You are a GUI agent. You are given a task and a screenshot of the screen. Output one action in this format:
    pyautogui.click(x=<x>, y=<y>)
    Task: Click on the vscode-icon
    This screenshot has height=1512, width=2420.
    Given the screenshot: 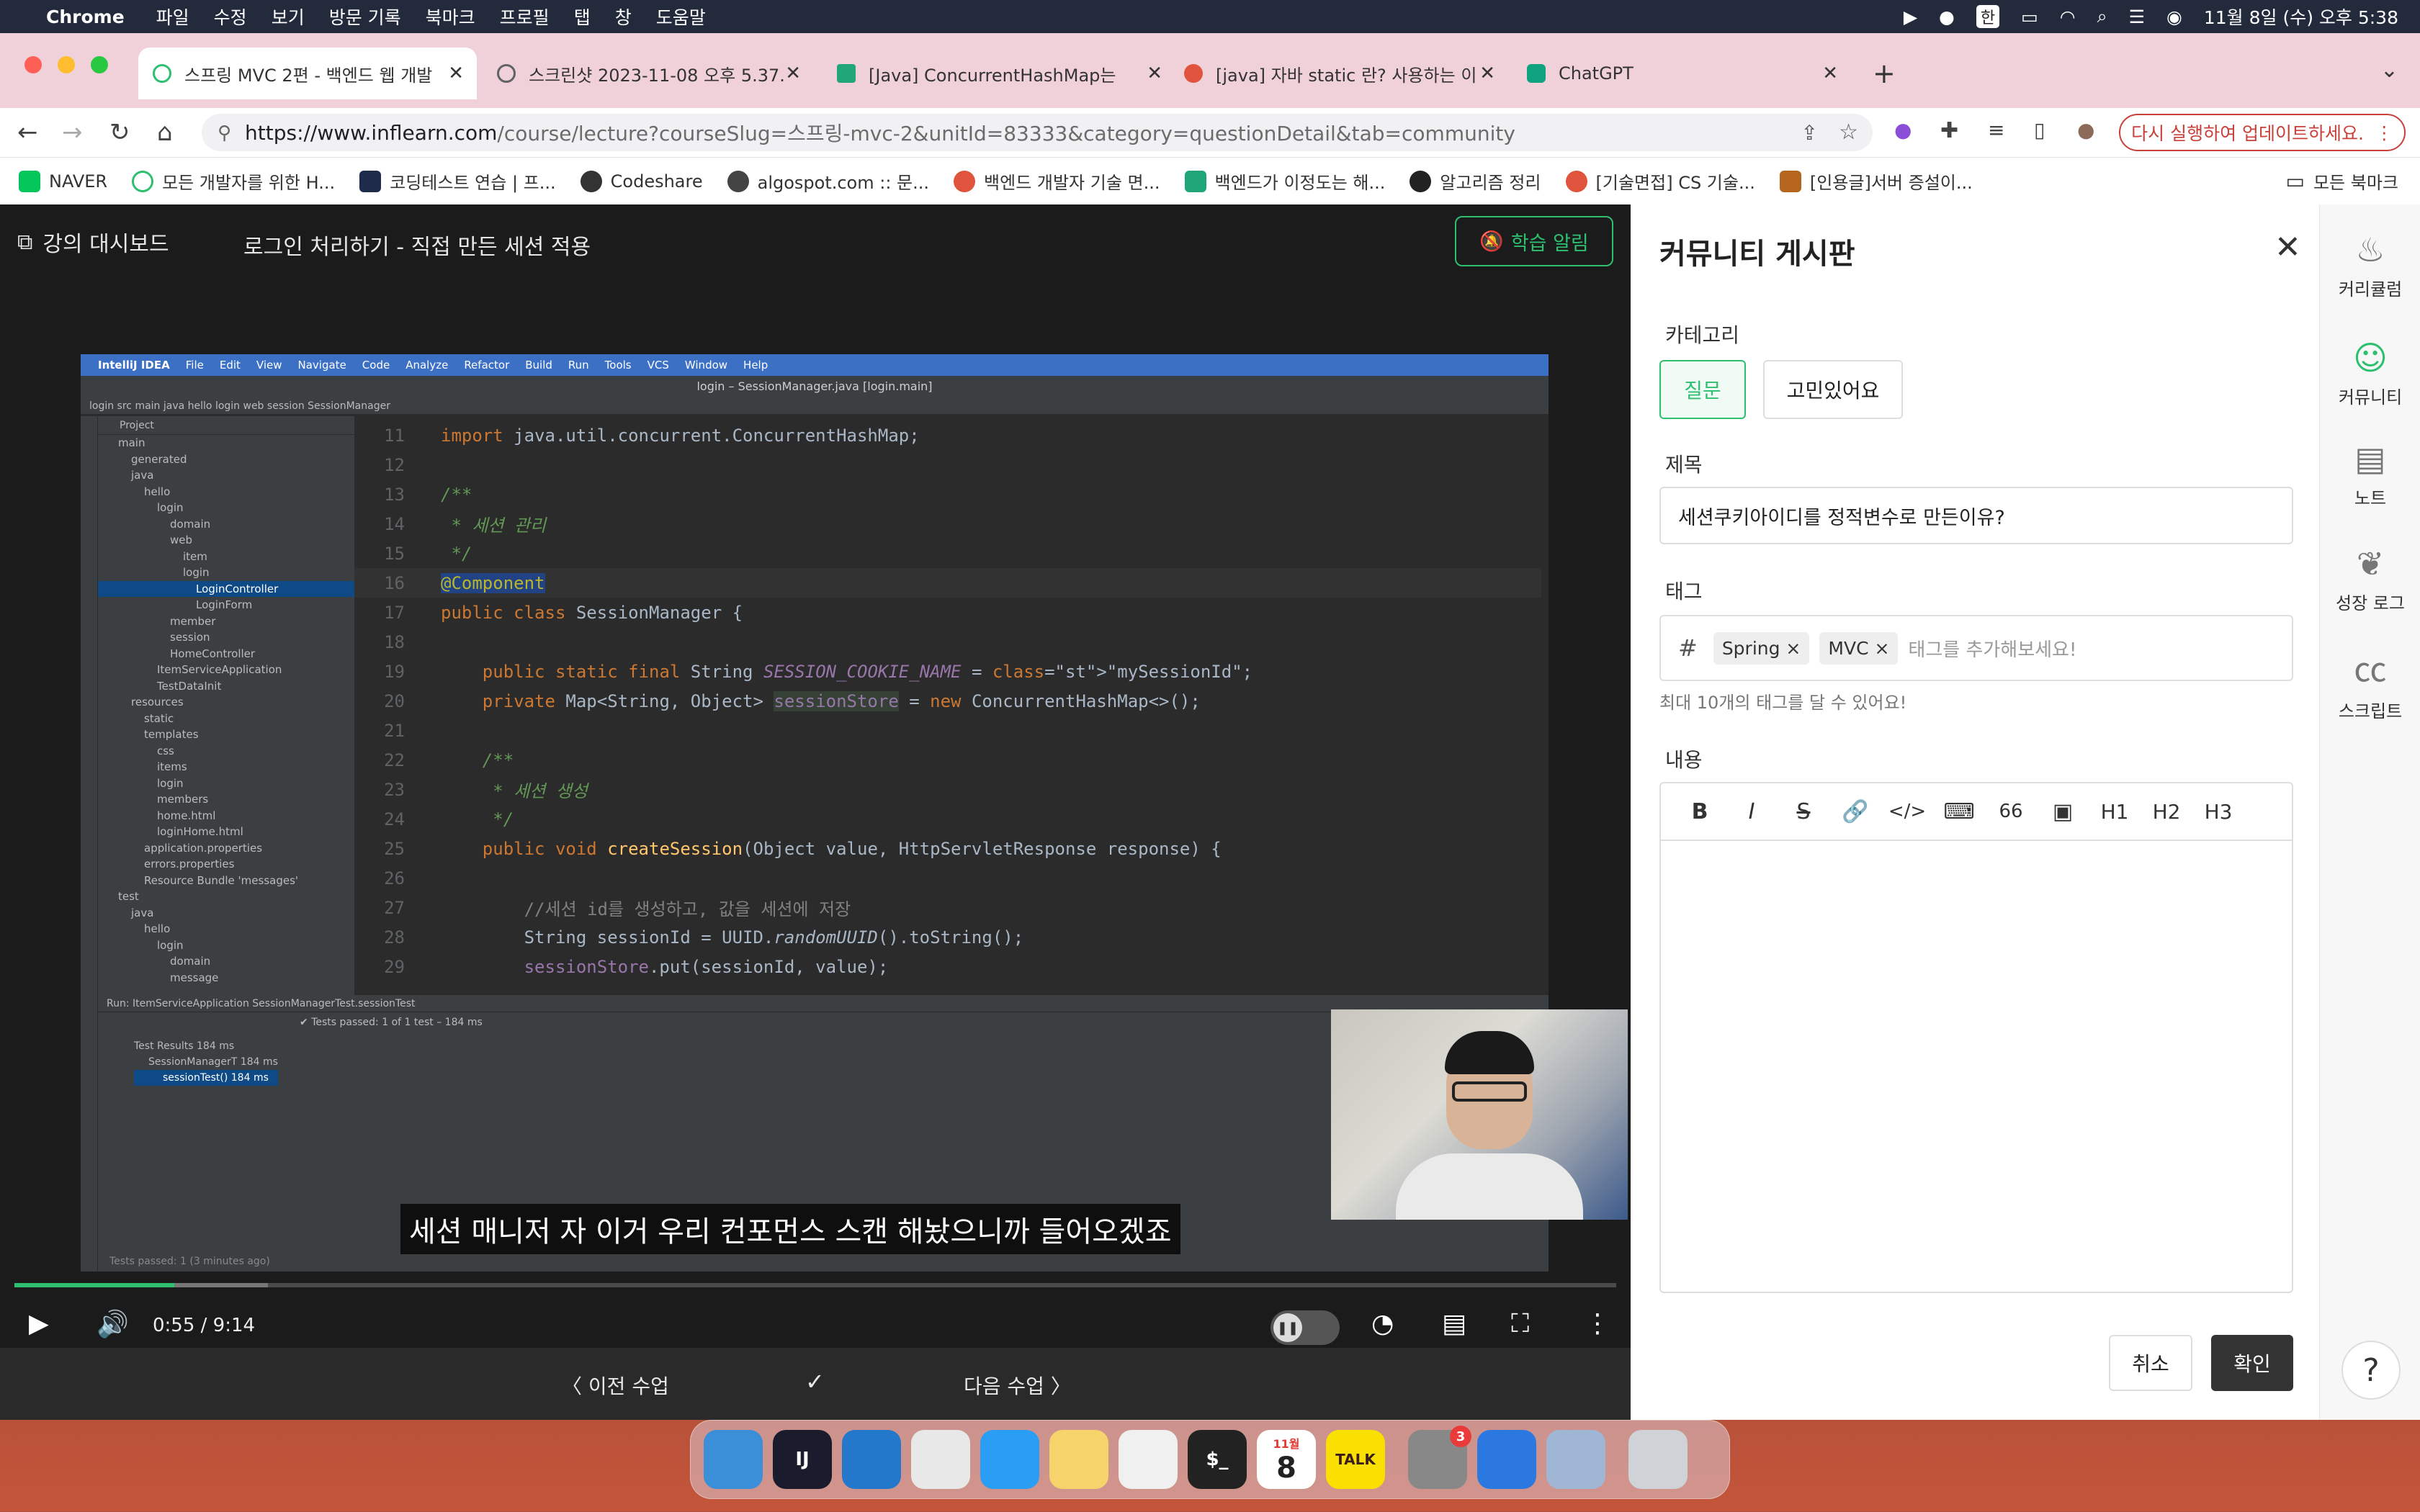 What is the action you would take?
    pyautogui.click(x=872, y=1459)
    